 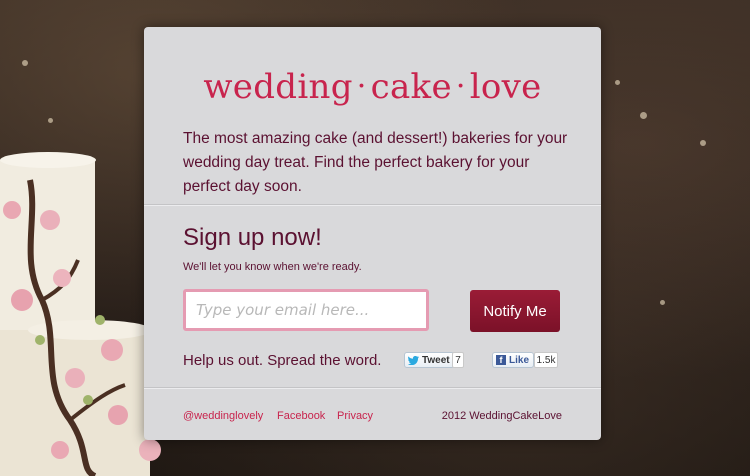 What do you see at coordinates (355, 416) in the screenshot?
I see `footer-link-privacy: Privacy` at bounding box center [355, 416].